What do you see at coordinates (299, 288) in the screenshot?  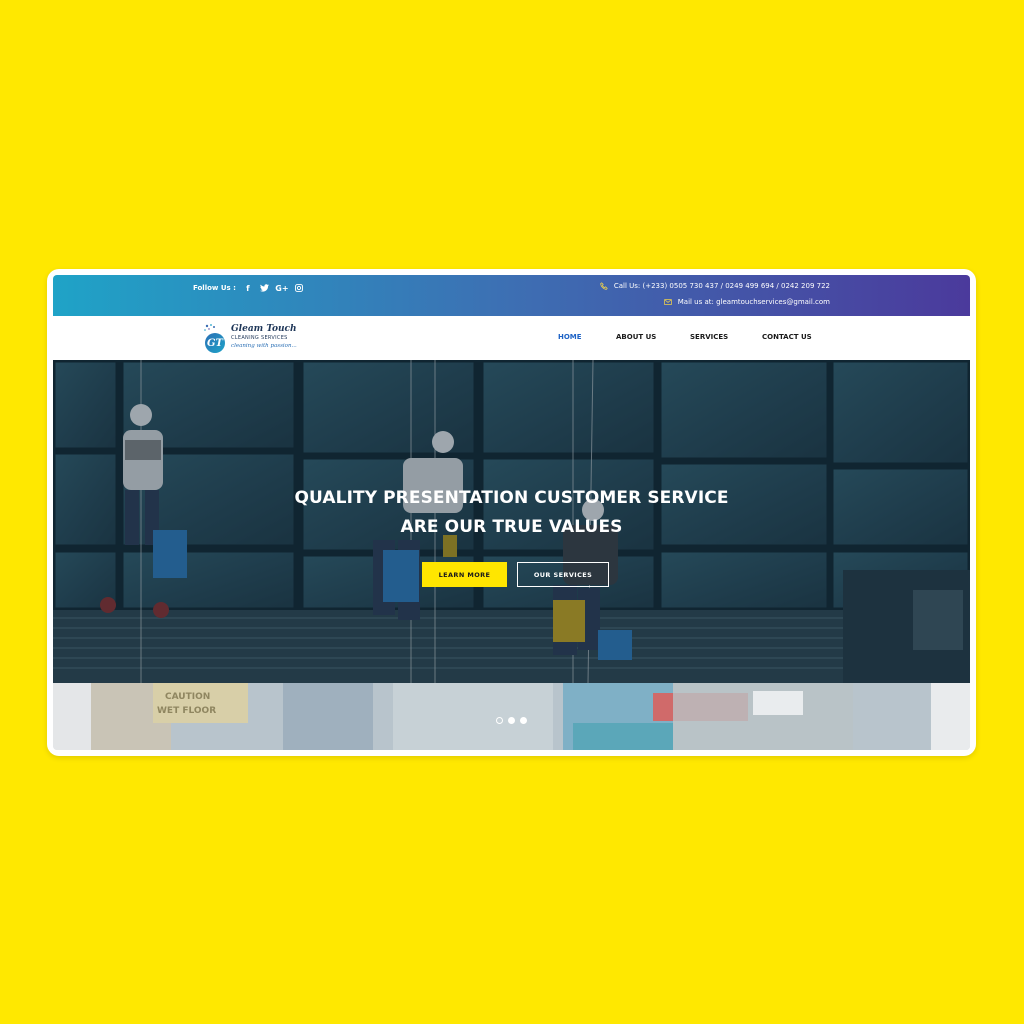 I see `instagram-icon` at bounding box center [299, 288].